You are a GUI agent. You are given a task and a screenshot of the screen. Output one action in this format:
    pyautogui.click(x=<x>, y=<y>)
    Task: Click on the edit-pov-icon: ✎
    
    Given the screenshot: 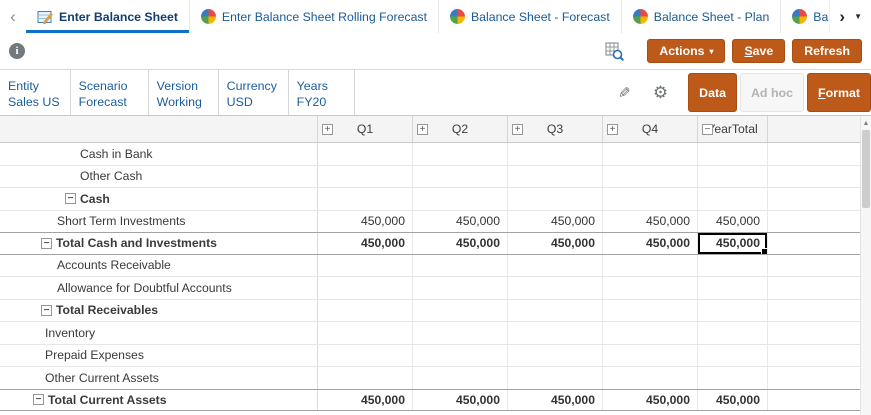 What is the action you would take?
    pyautogui.click(x=624, y=93)
    